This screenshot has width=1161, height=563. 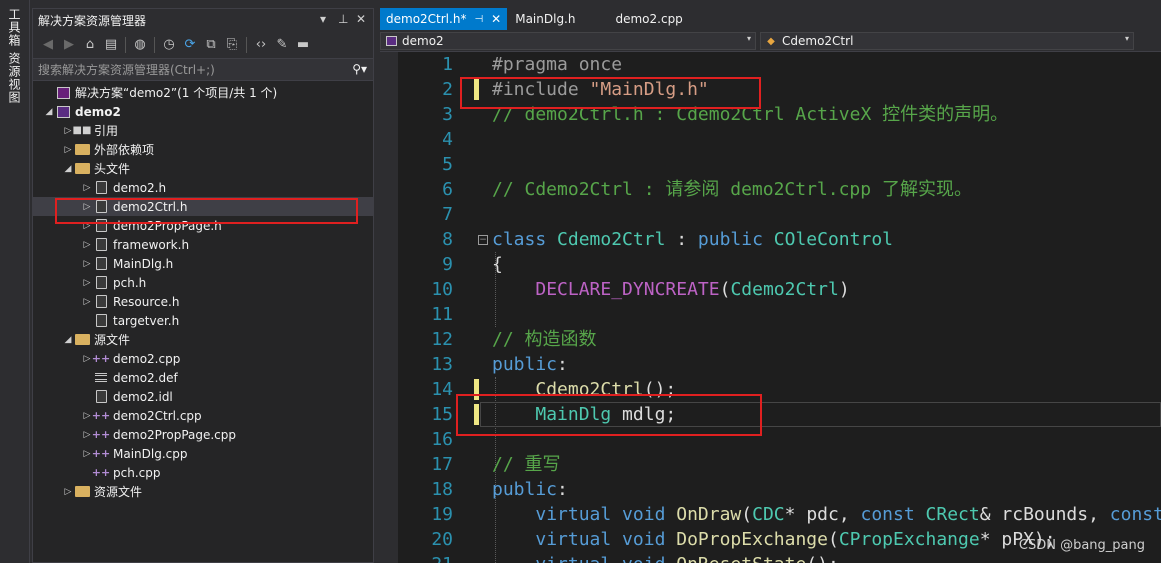 I want to click on line-number: 19, so click(x=442, y=514).